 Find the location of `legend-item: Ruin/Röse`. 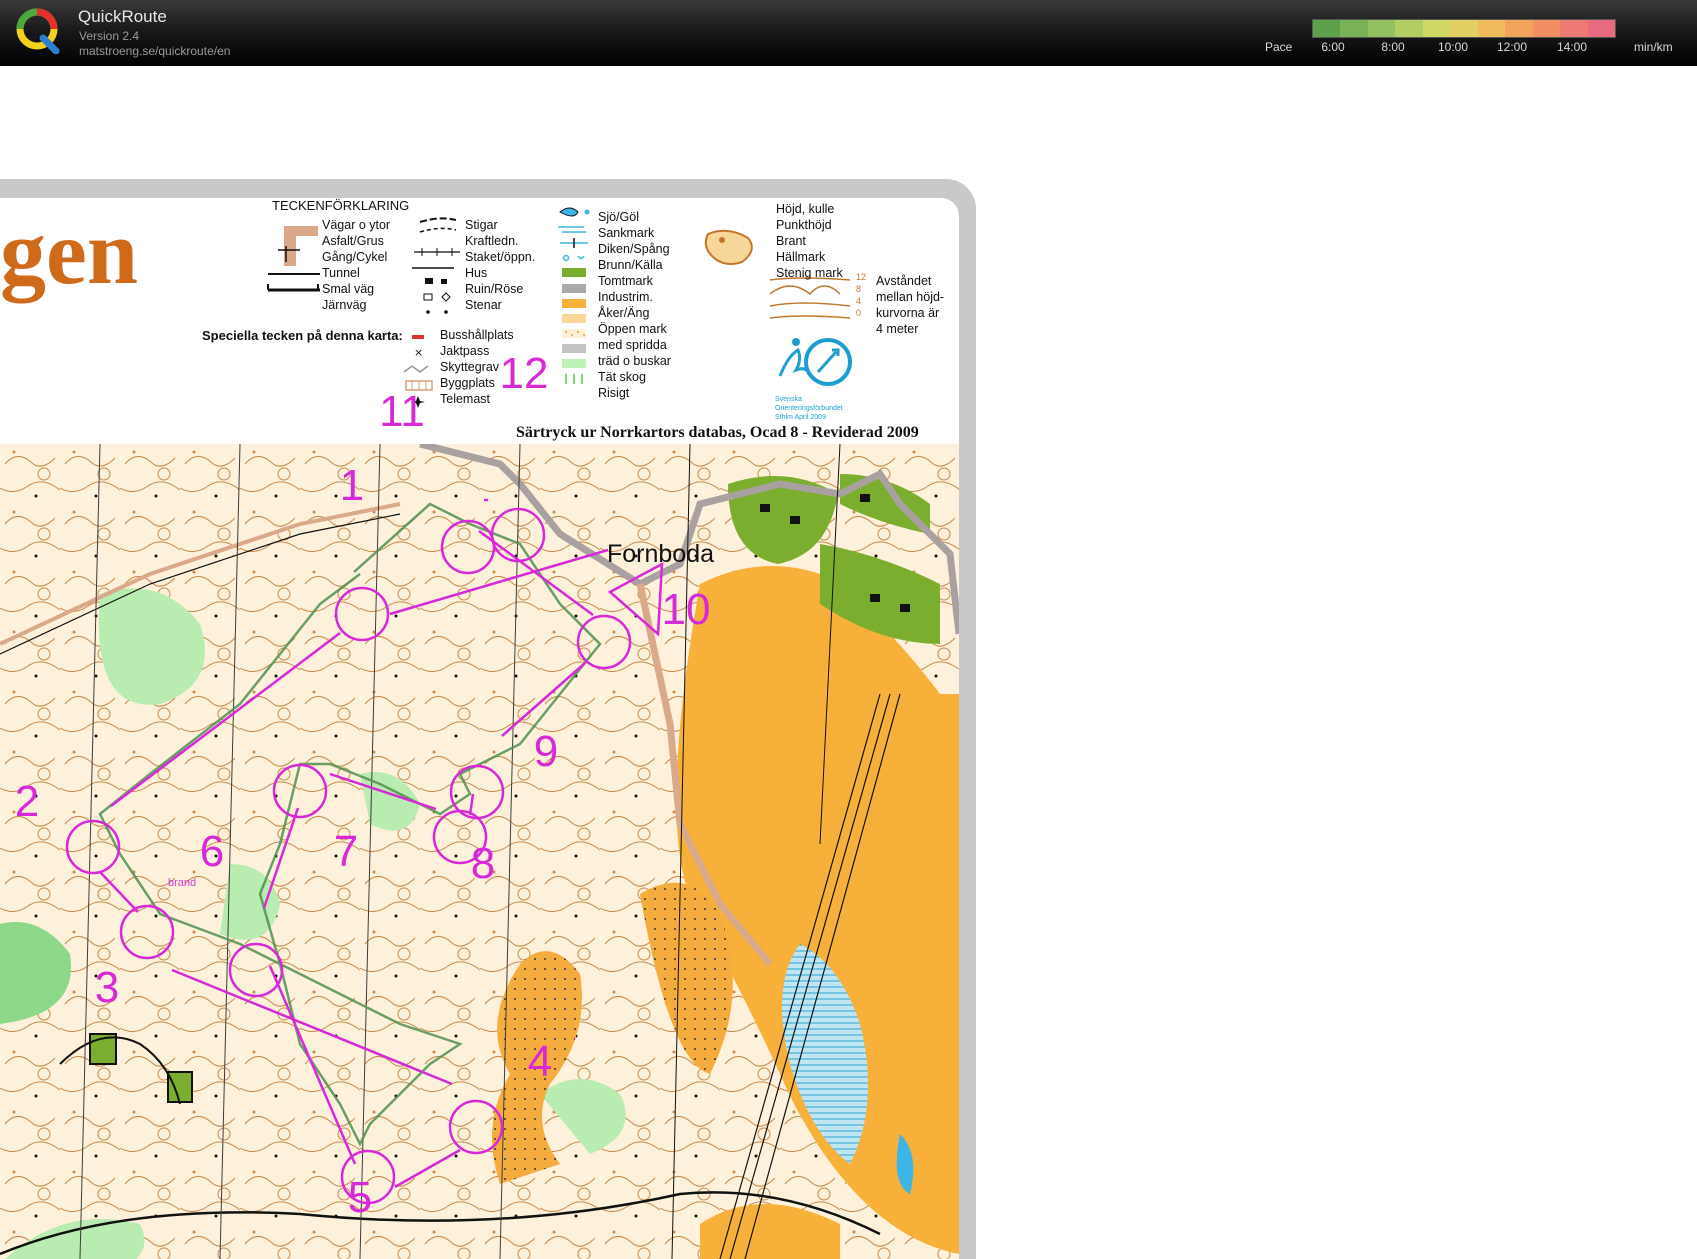

legend-item: Ruin/Röse is located at coordinates (494, 289).